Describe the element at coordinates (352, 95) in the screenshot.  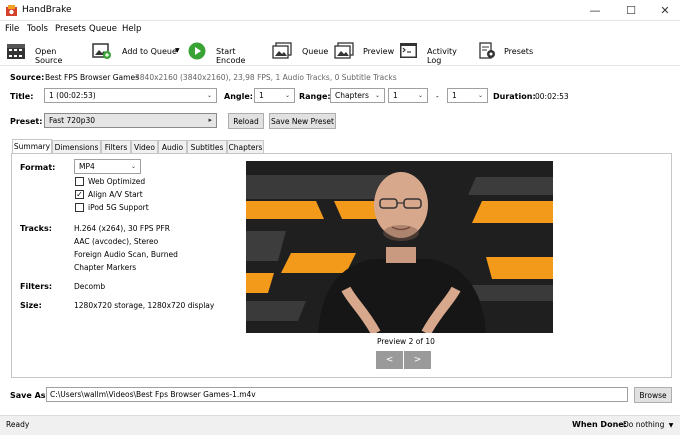
I see `range-type-value: Chapters` at that location.